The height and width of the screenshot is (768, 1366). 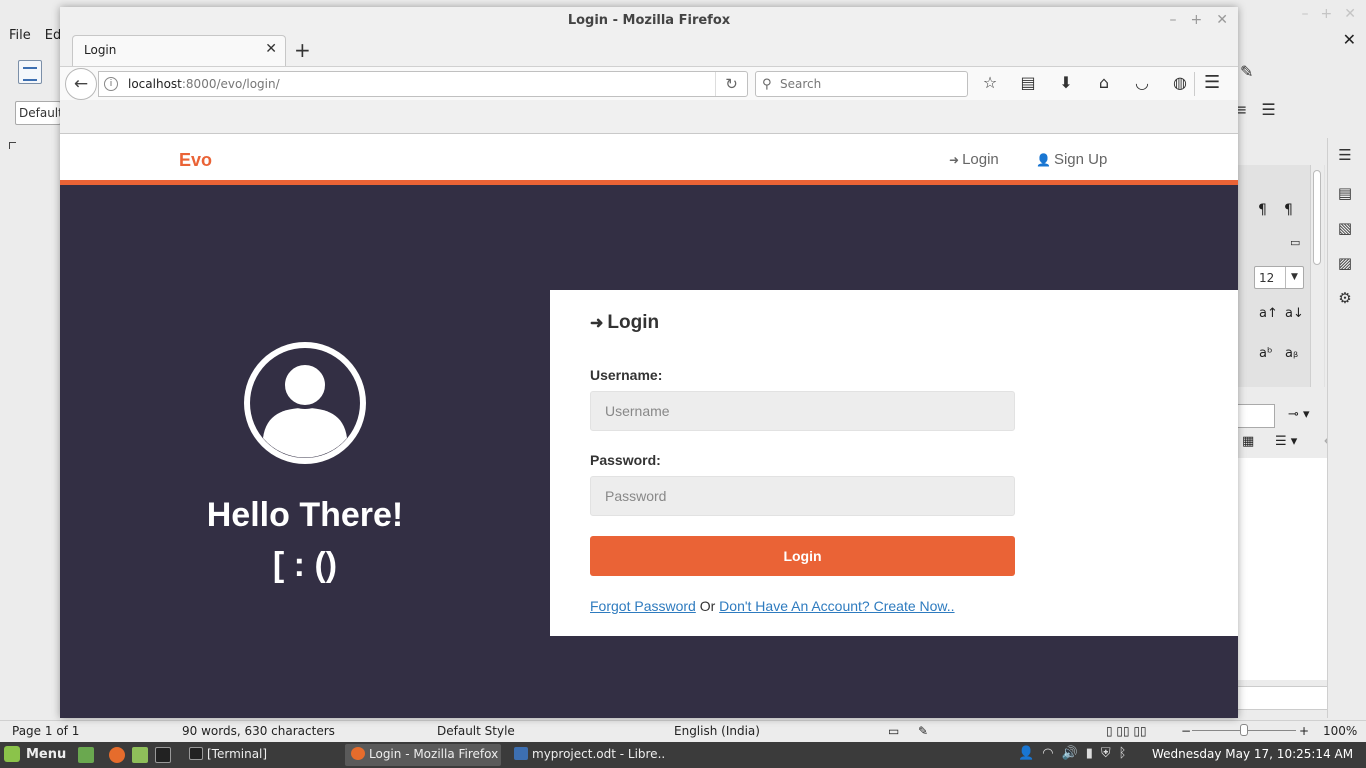 I want to click on list-icon: ☰ ▾, so click(x=1286, y=441).